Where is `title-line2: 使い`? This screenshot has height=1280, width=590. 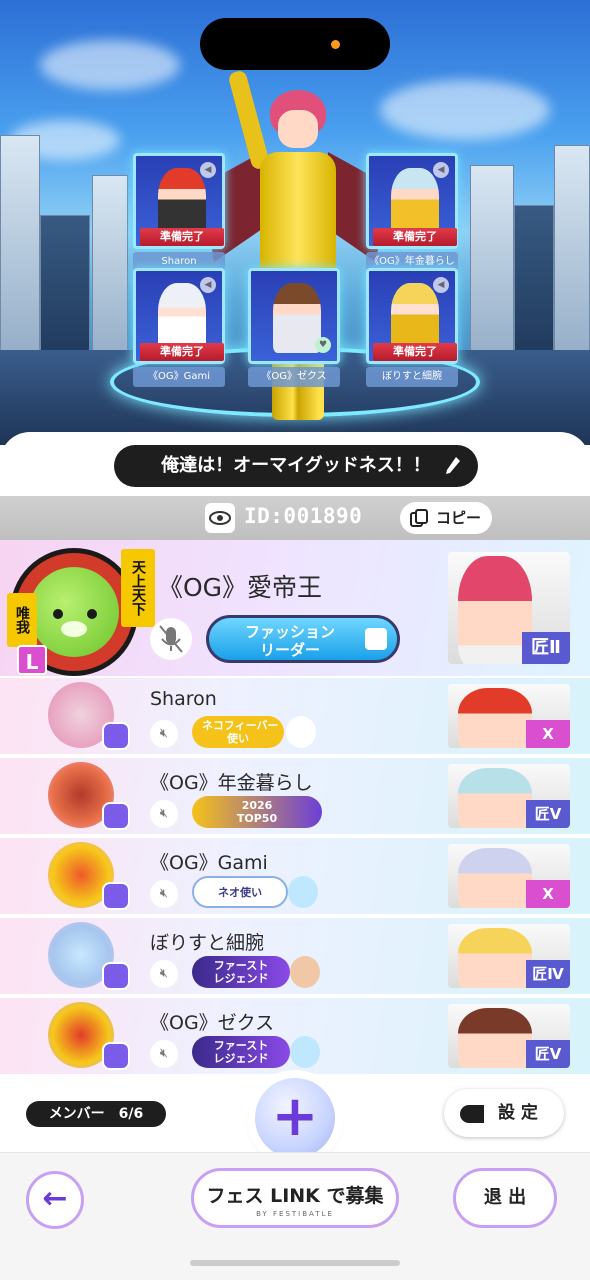 title-line2: 使い is located at coordinates (238, 738).